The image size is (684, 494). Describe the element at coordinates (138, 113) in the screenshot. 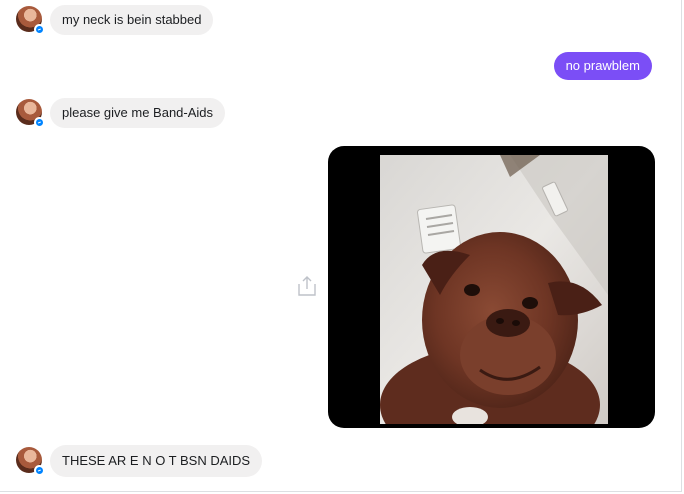

I see `incoming-message: please give me Band-Aids` at that location.